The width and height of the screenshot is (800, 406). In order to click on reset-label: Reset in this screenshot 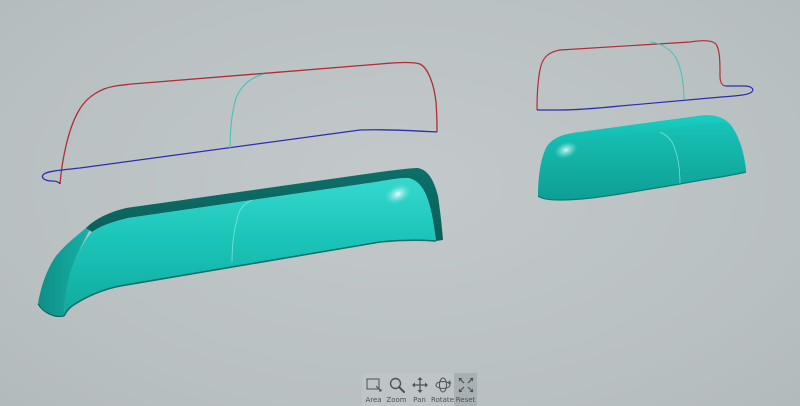, I will do `click(465, 400)`.